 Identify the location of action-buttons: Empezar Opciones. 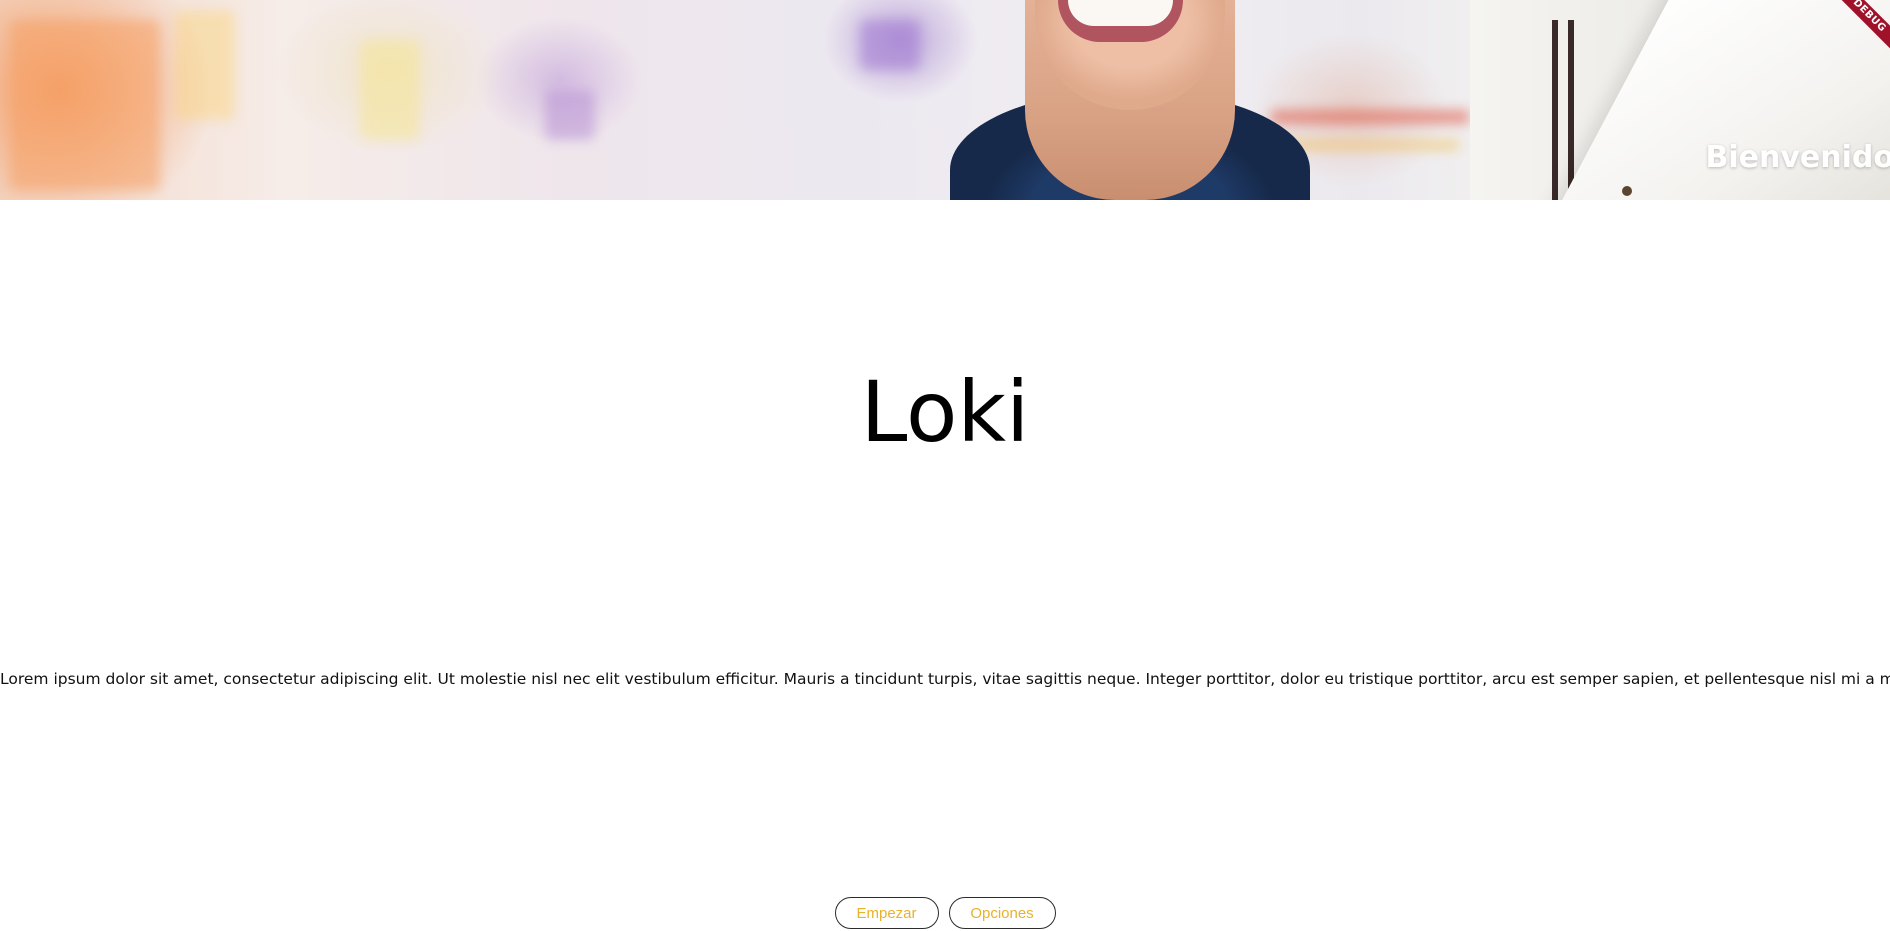
(945, 913).